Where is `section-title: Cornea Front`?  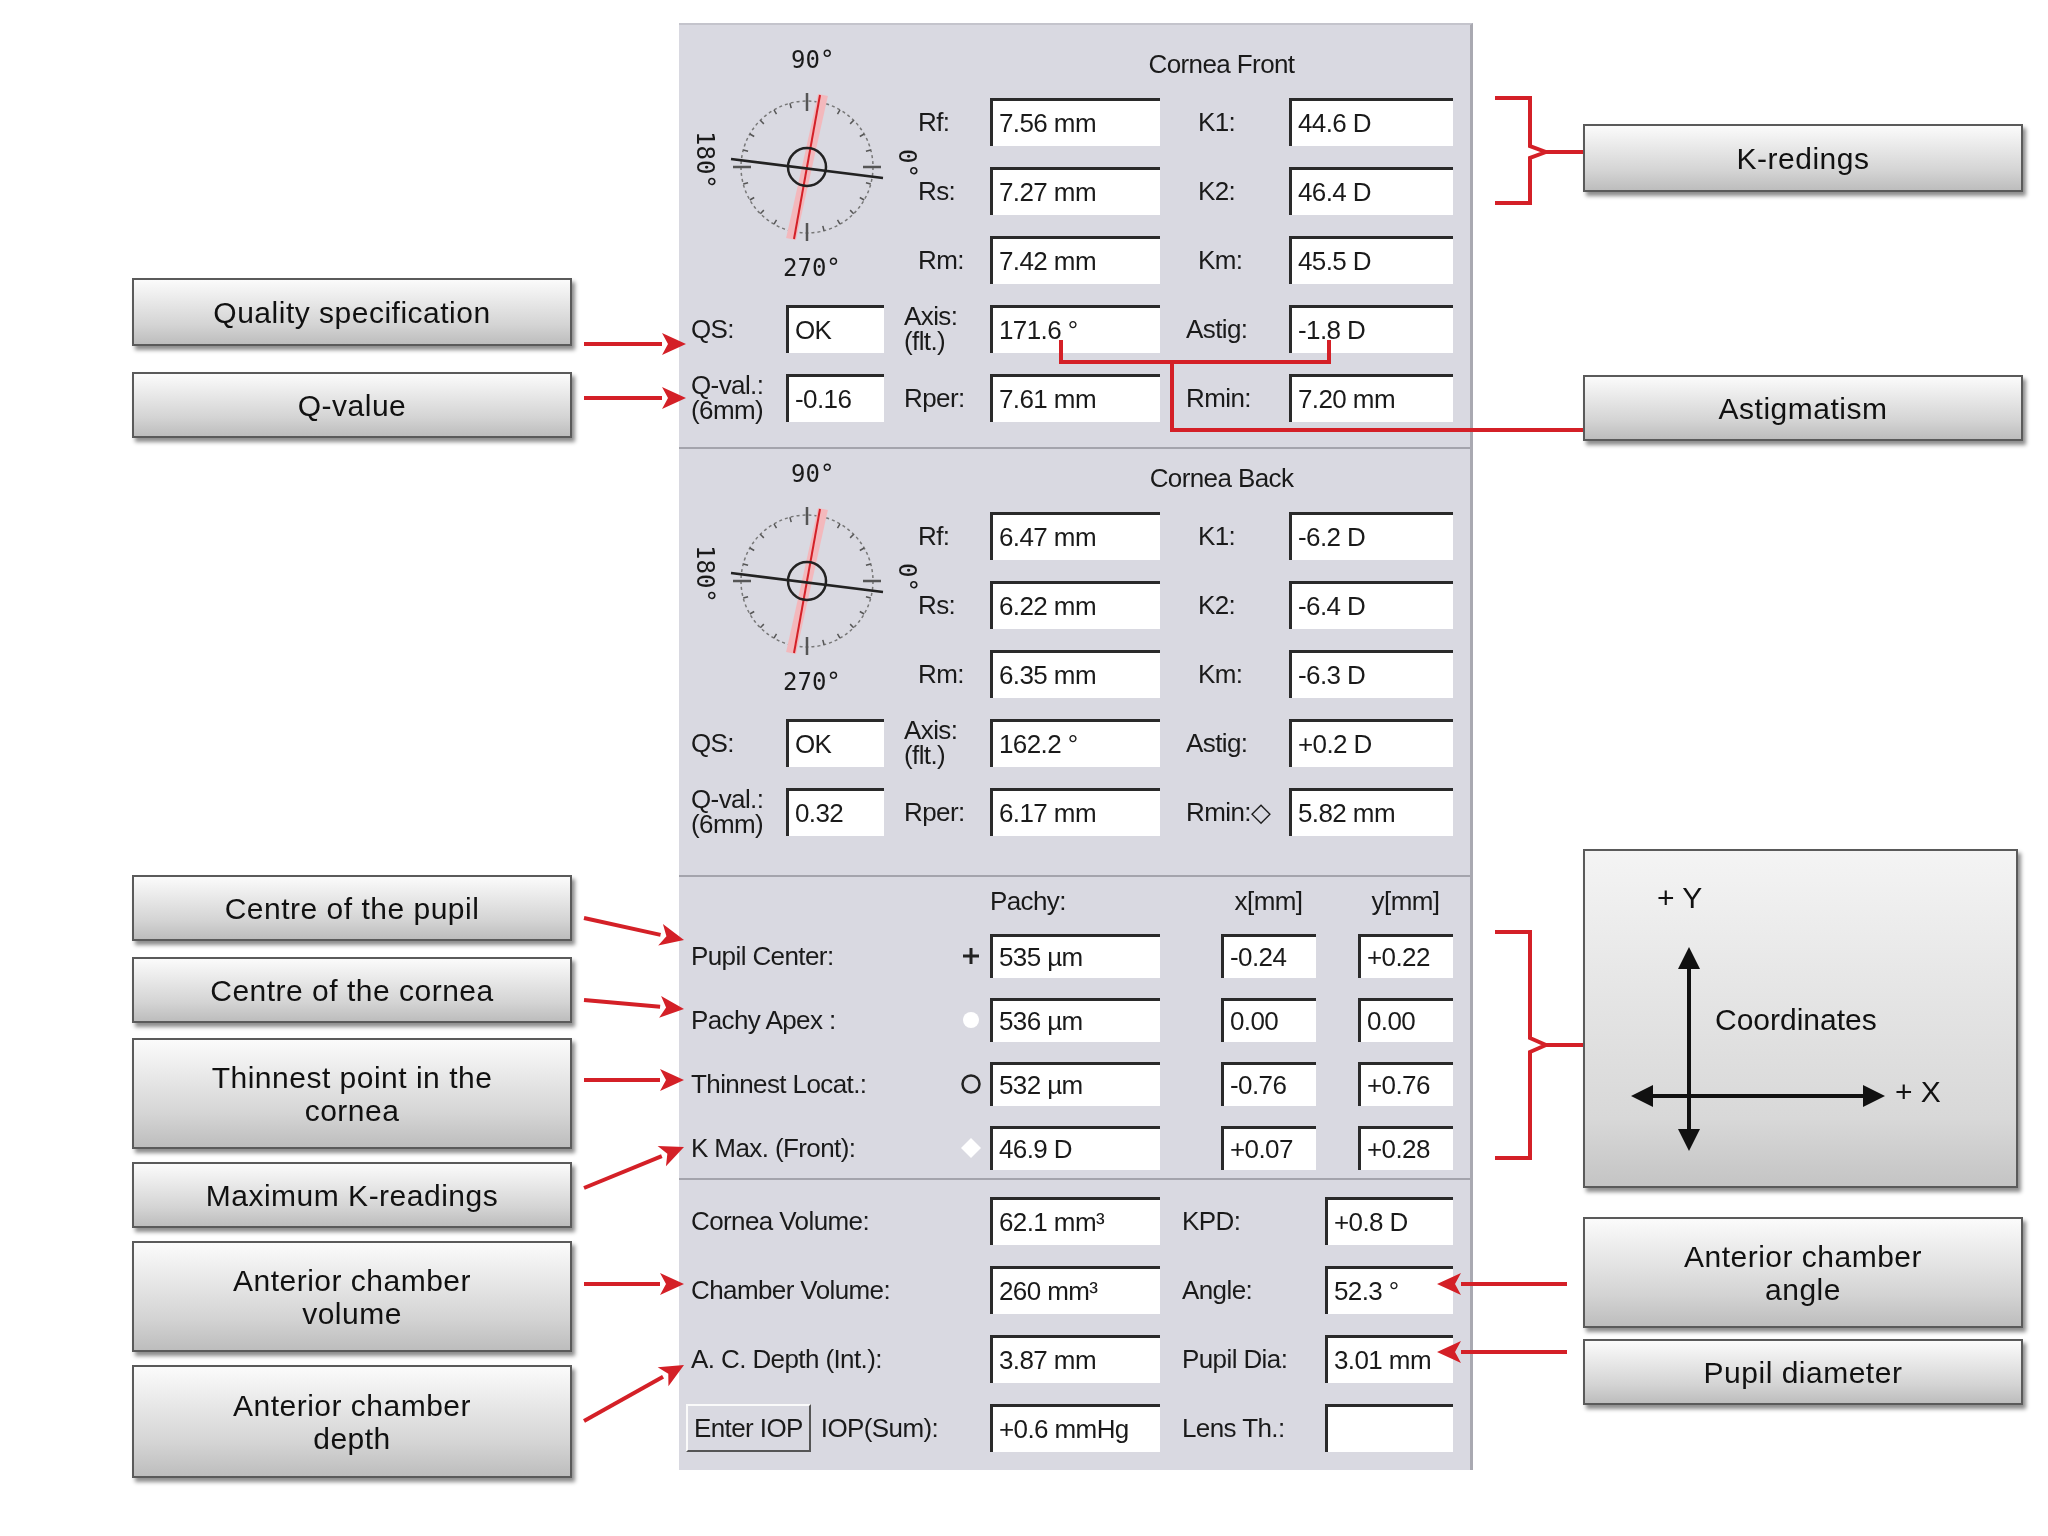
section-title: Cornea Front is located at coordinates (1221, 64).